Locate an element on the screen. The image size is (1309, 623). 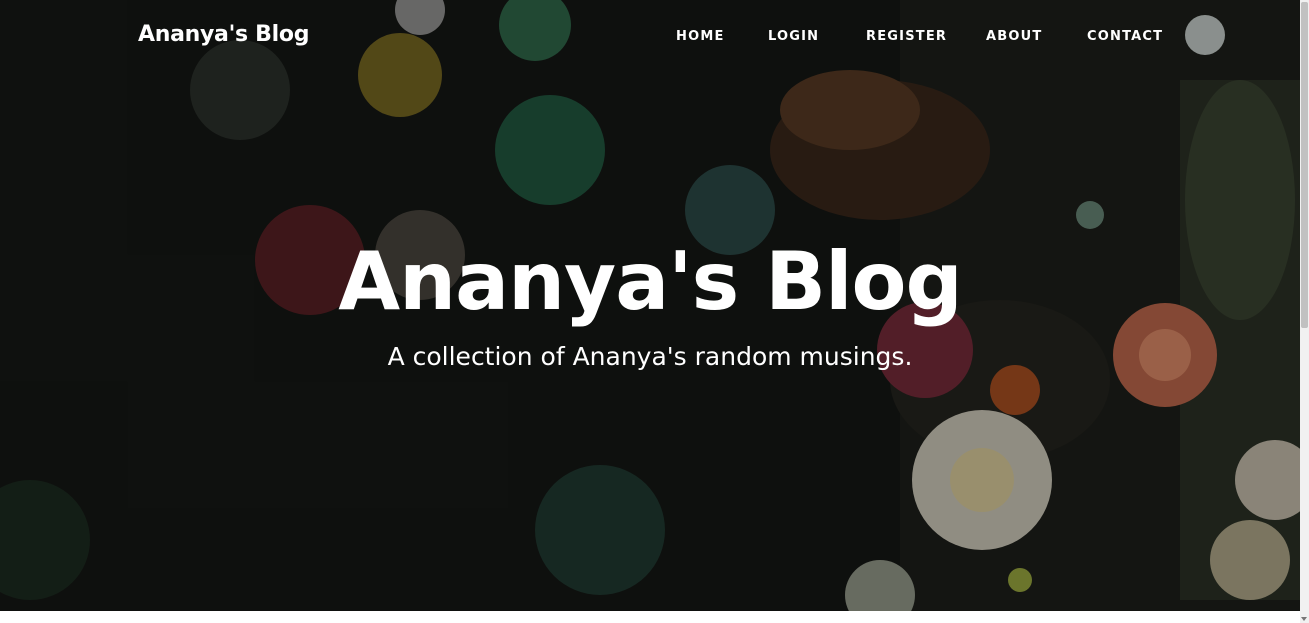
site-title: Ananya's Blog is located at coordinates (650, 281).